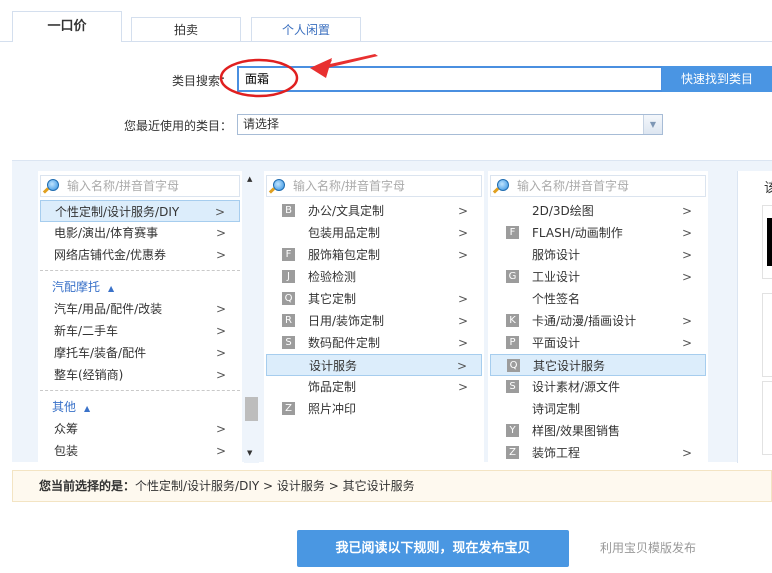  What do you see at coordinates (89, 375) in the screenshot?
I see `category-label: 整车(经销商)` at bounding box center [89, 375].